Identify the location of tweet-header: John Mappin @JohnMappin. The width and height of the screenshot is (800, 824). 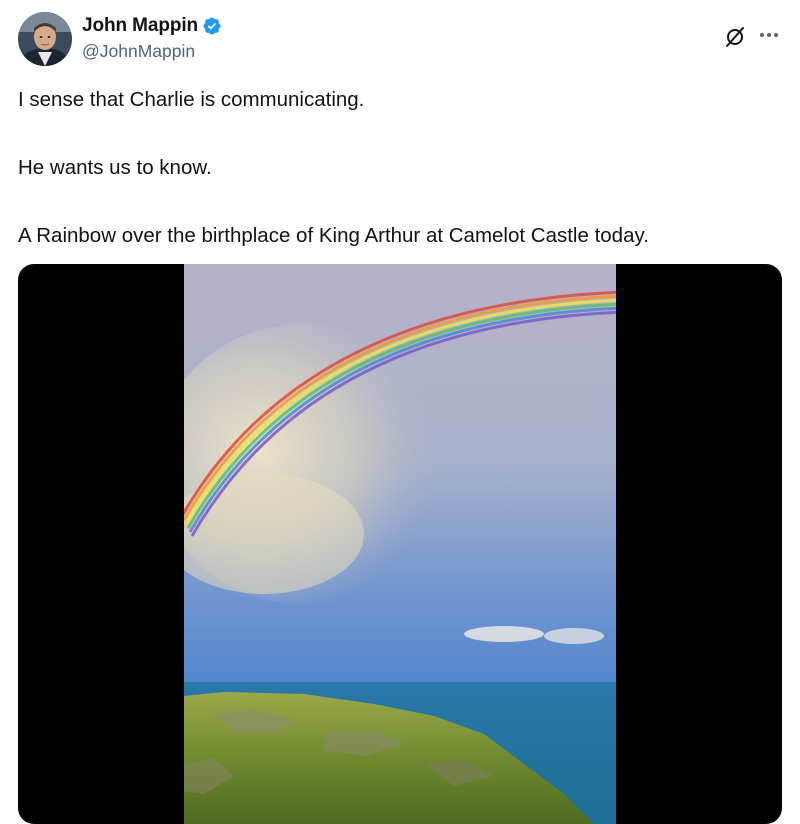
(400, 40).